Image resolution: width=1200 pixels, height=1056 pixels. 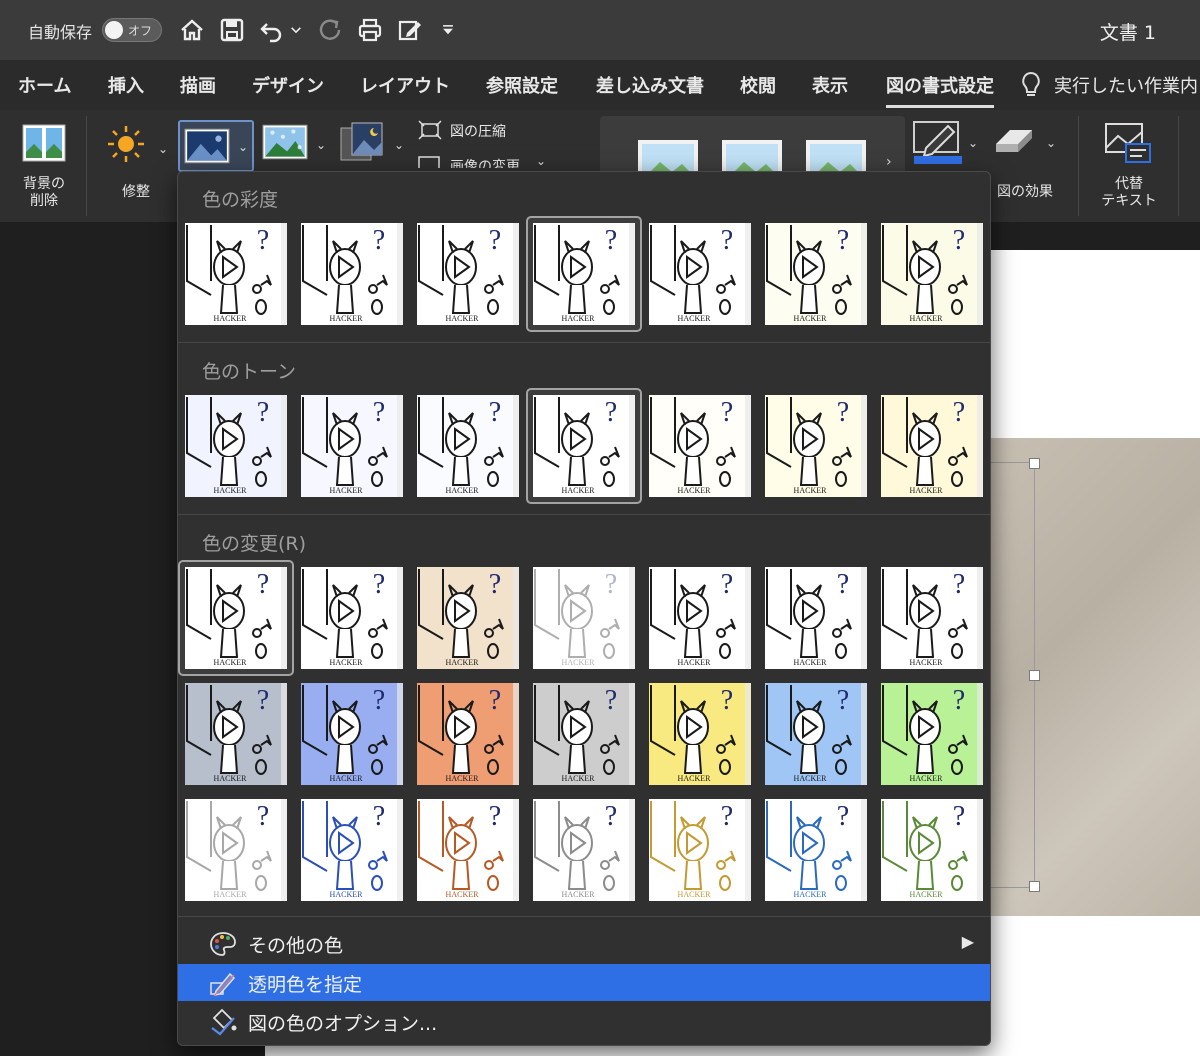 I want to click on tell-me-box: 実行したい作業内, so click(x=1126, y=85).